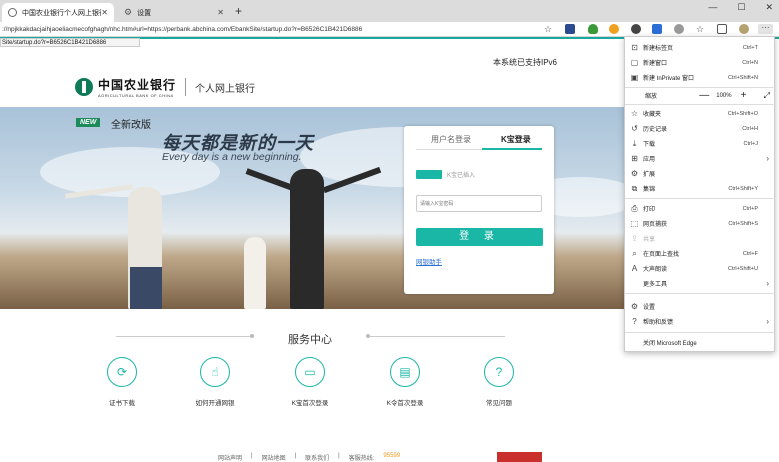 Image resolution: width=779 pixels, height=462 pixels. I want to click on extension-gray-icon, so click(679, 29).